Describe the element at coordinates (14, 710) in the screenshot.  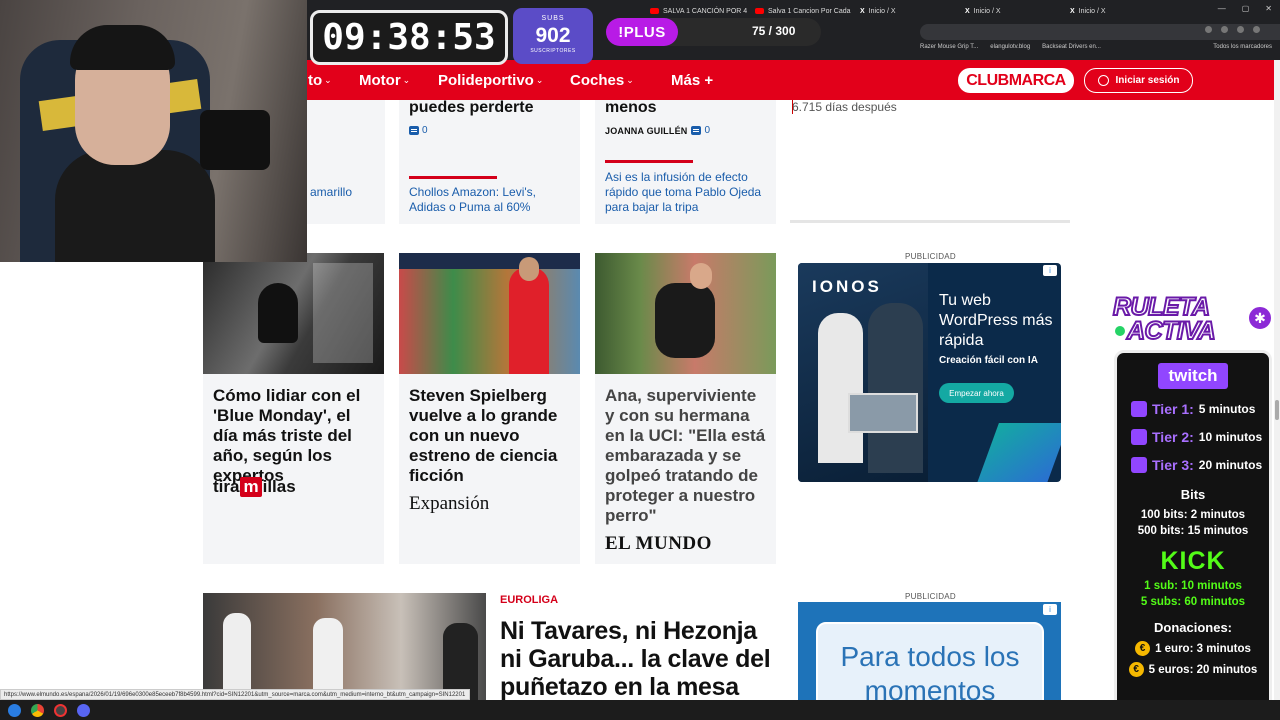
I see `start-icon` at that location.